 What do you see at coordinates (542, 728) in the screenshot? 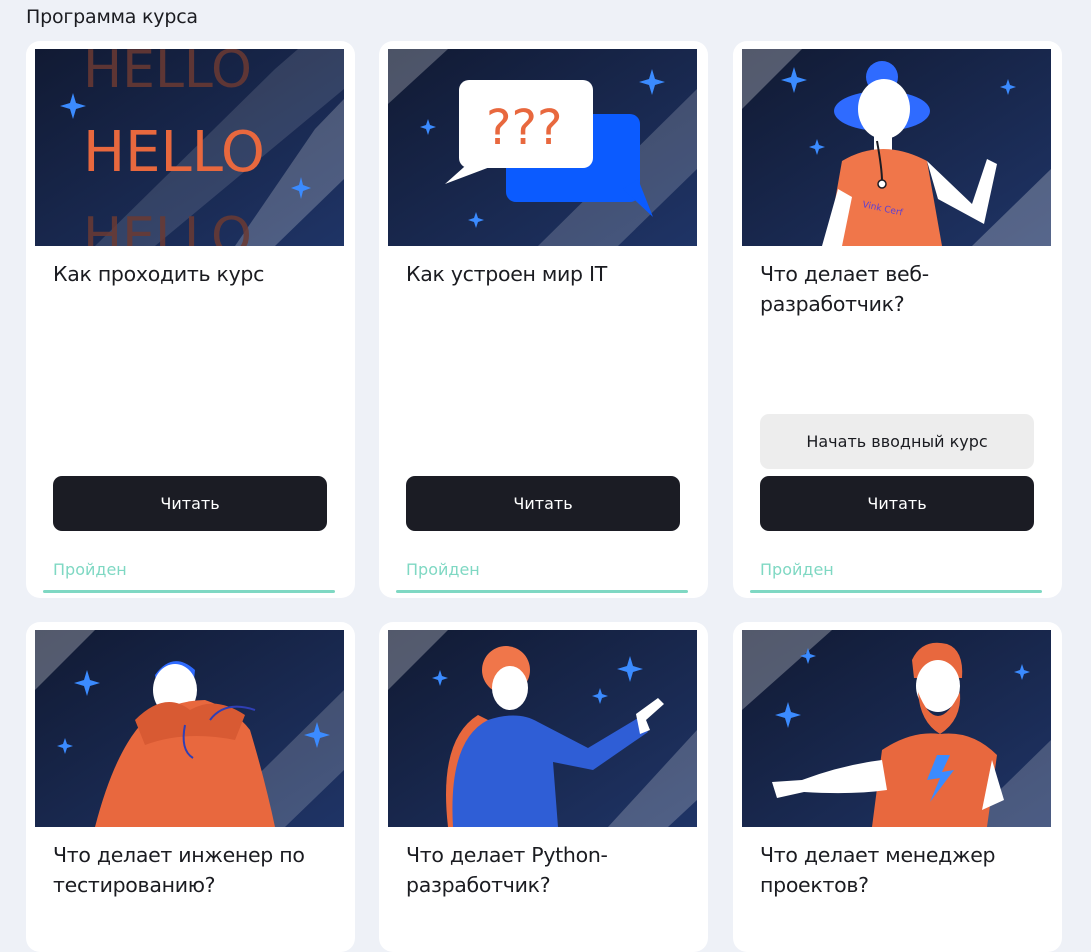
I see `man-pointing-illustration` at bounding box center [542, 728].